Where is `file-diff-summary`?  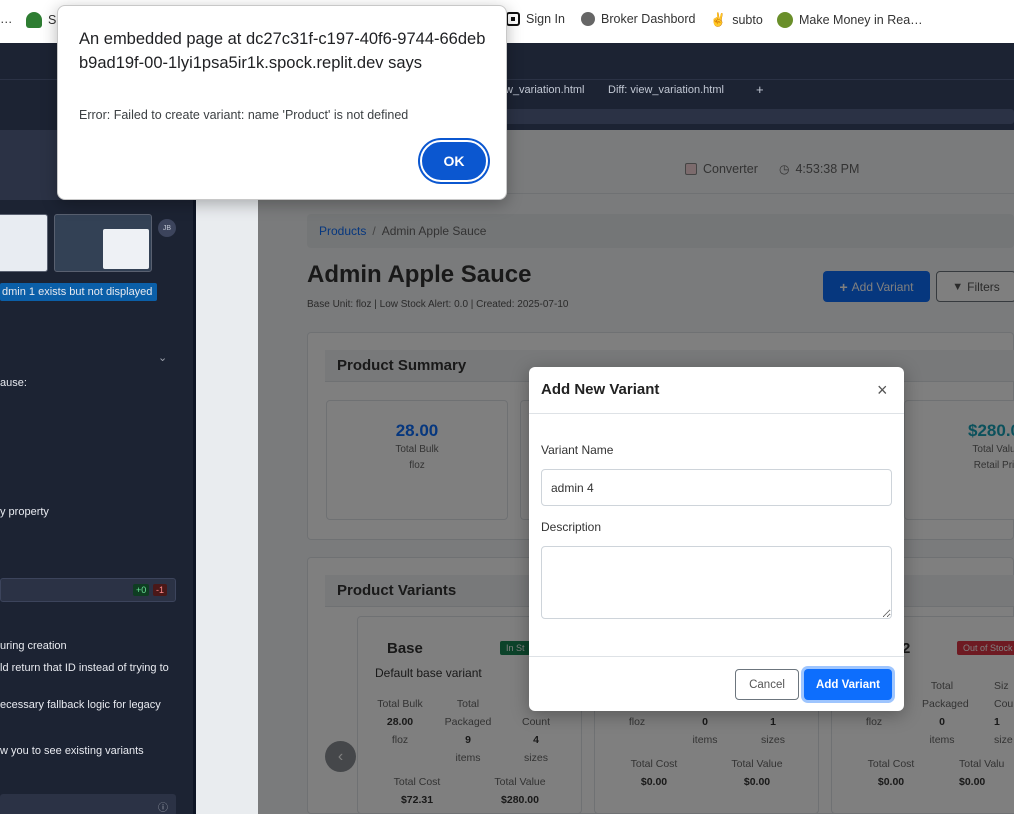
file-diff-summary is located at coordinates (88, 590).